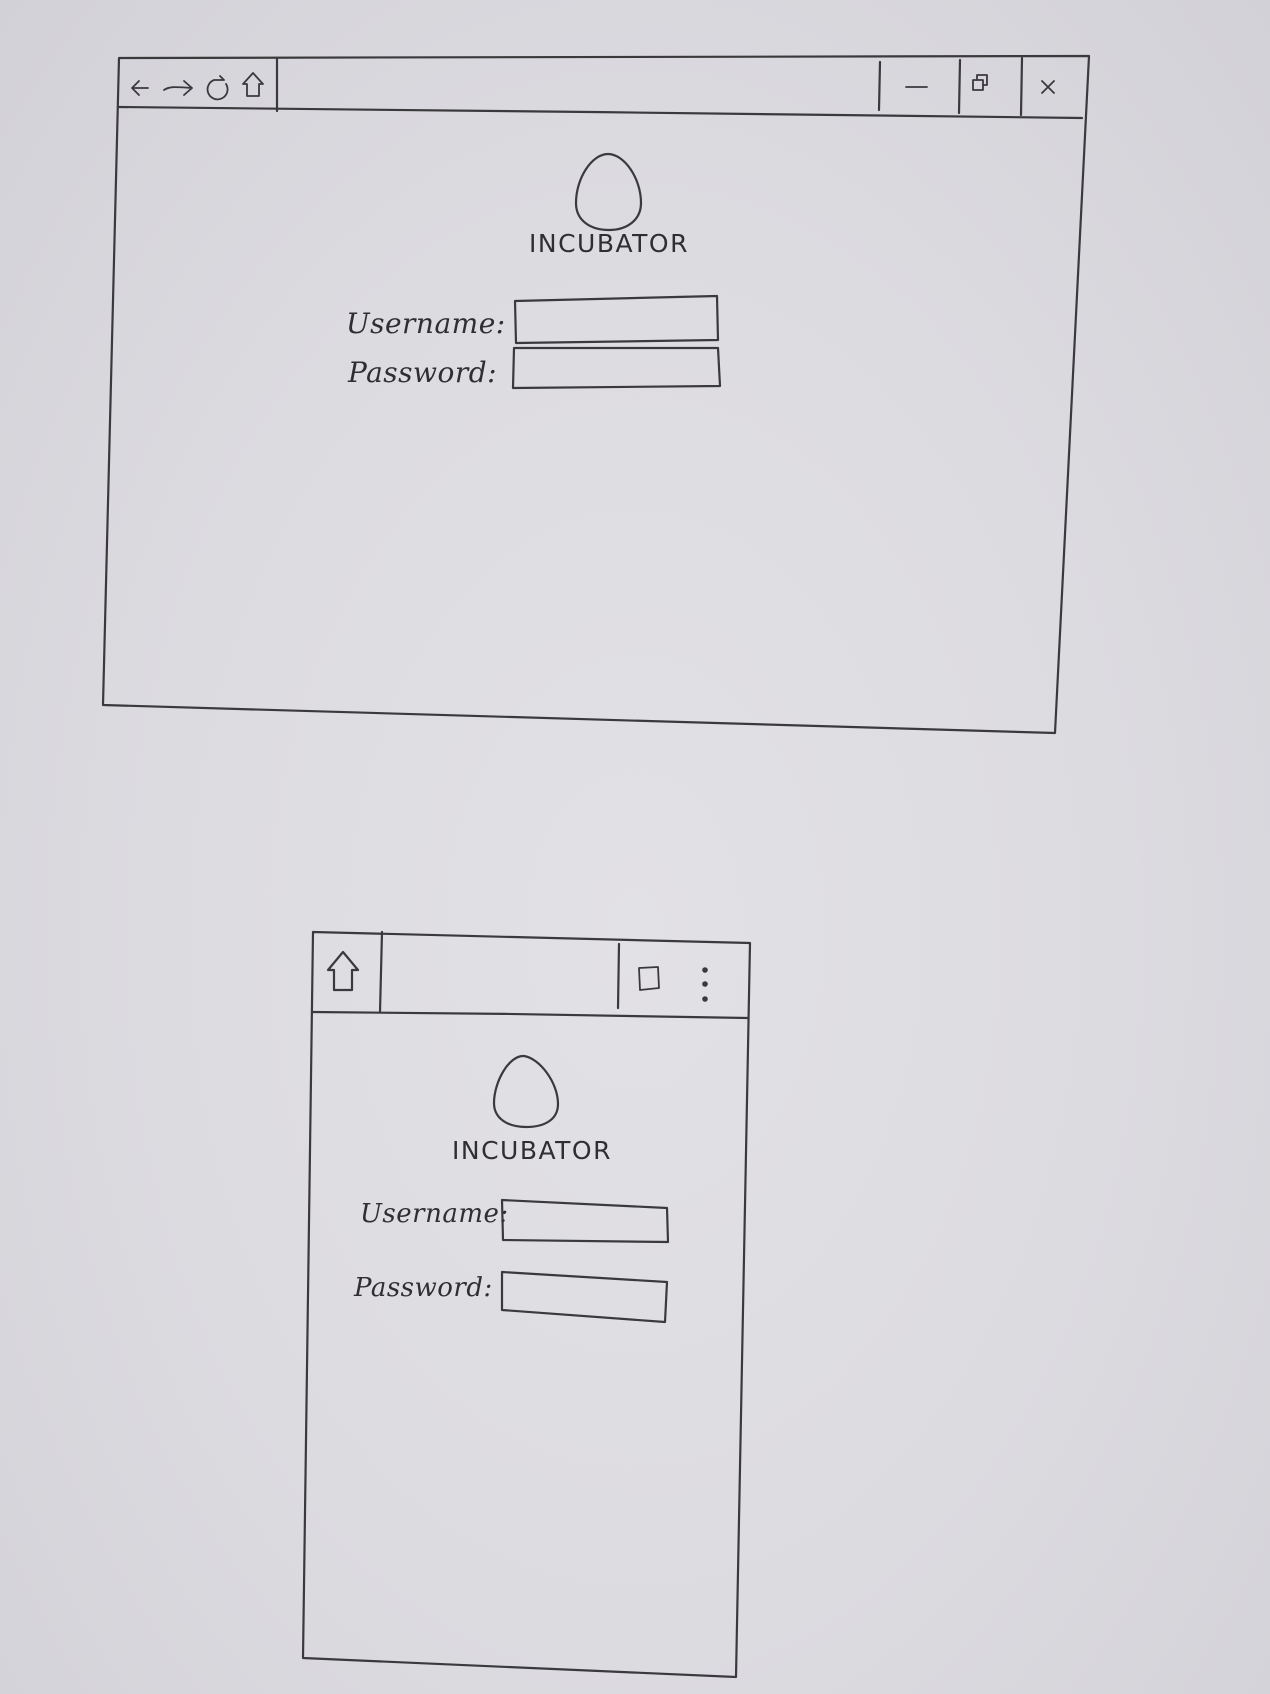  What do you see at coordinates (422, 372) in the screenshot?
I see `desktop-password-label: Password:` at bounding box center [422, 372].